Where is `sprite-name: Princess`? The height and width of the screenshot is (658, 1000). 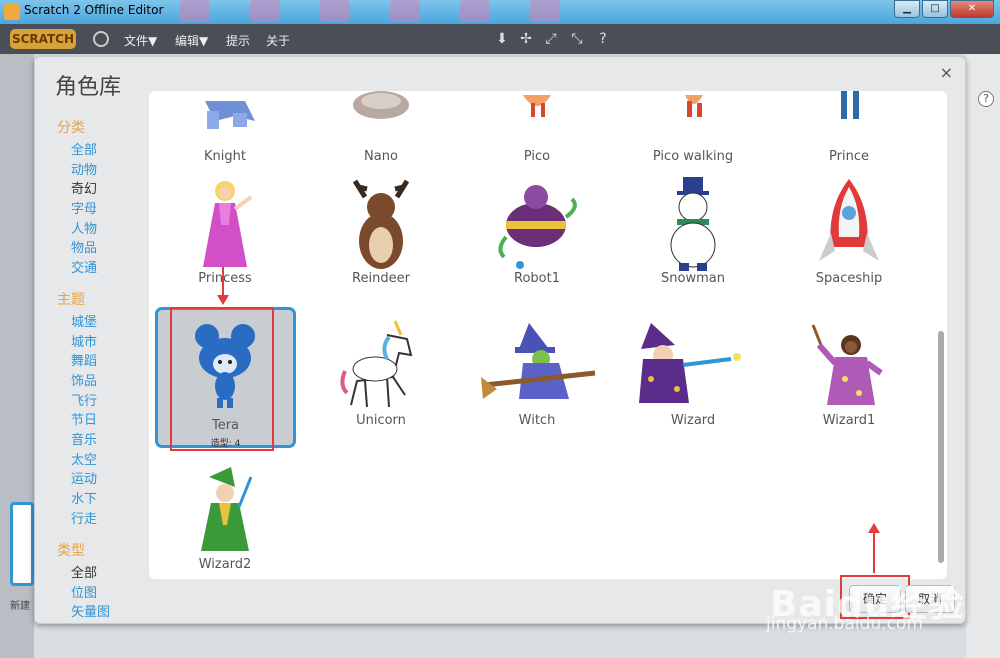
sprite-name: Princess is located at coordinates (225, 278).